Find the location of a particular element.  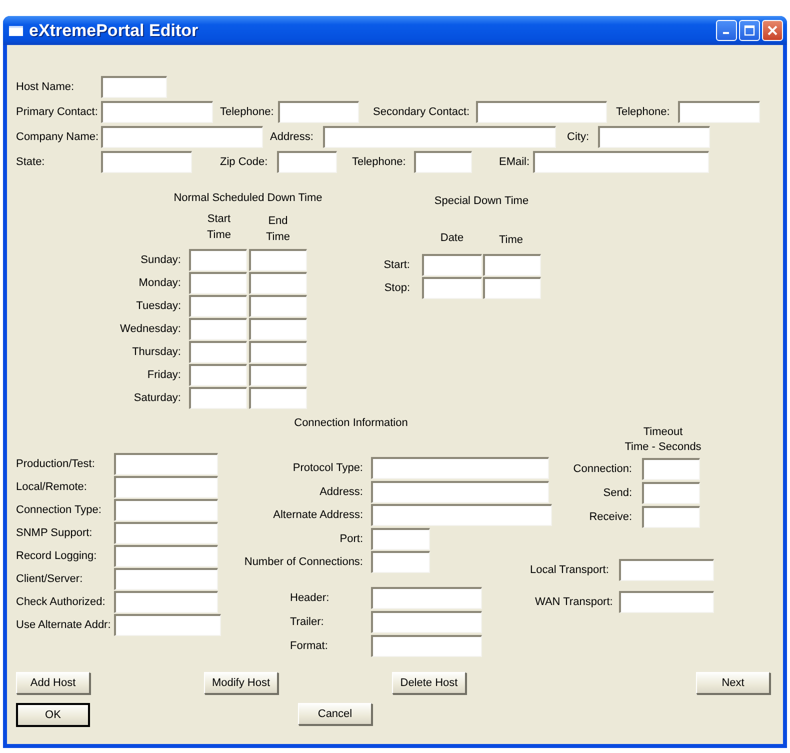

field-label: Local/Remote: is located at coordinates (52, 487).